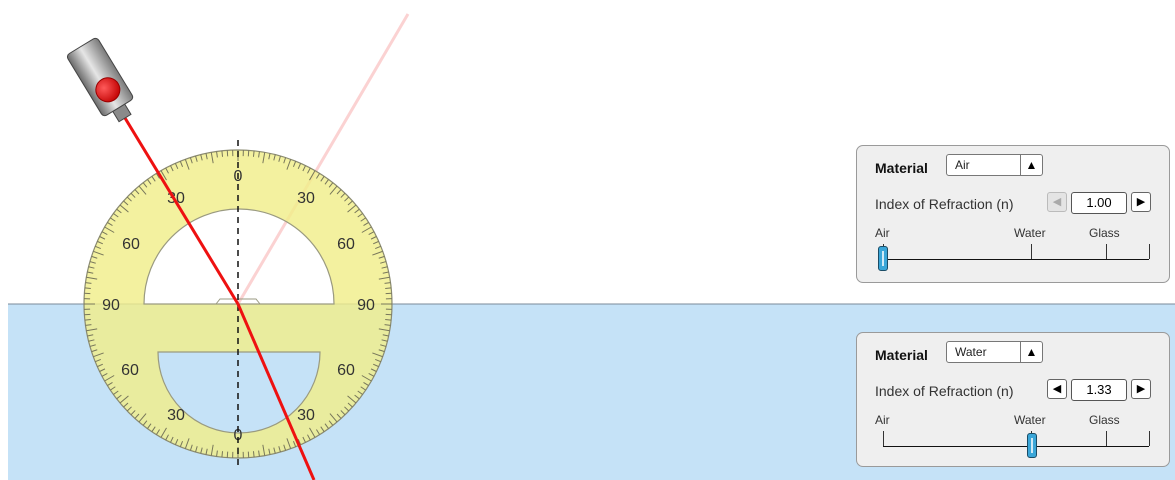 The height and width of the screenshot is (480, 1175). Describe the element at coordinates (944, 391) in the screenshot. I see `bottom-ior-label: Index of Refraction (n)` at that location.